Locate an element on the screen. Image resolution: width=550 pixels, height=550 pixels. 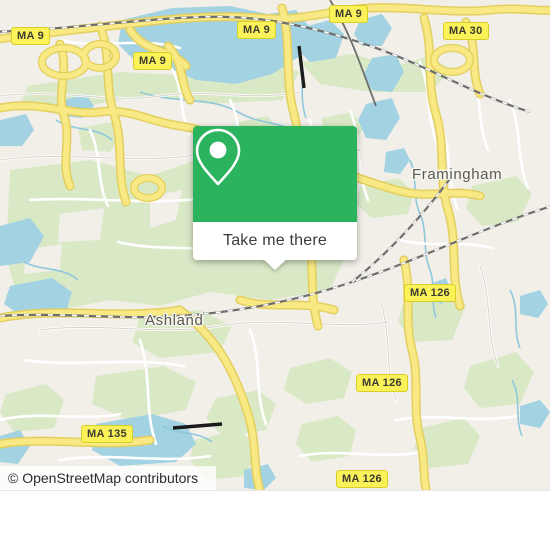
callout-icon-panel is located at coordinates (275, 174).